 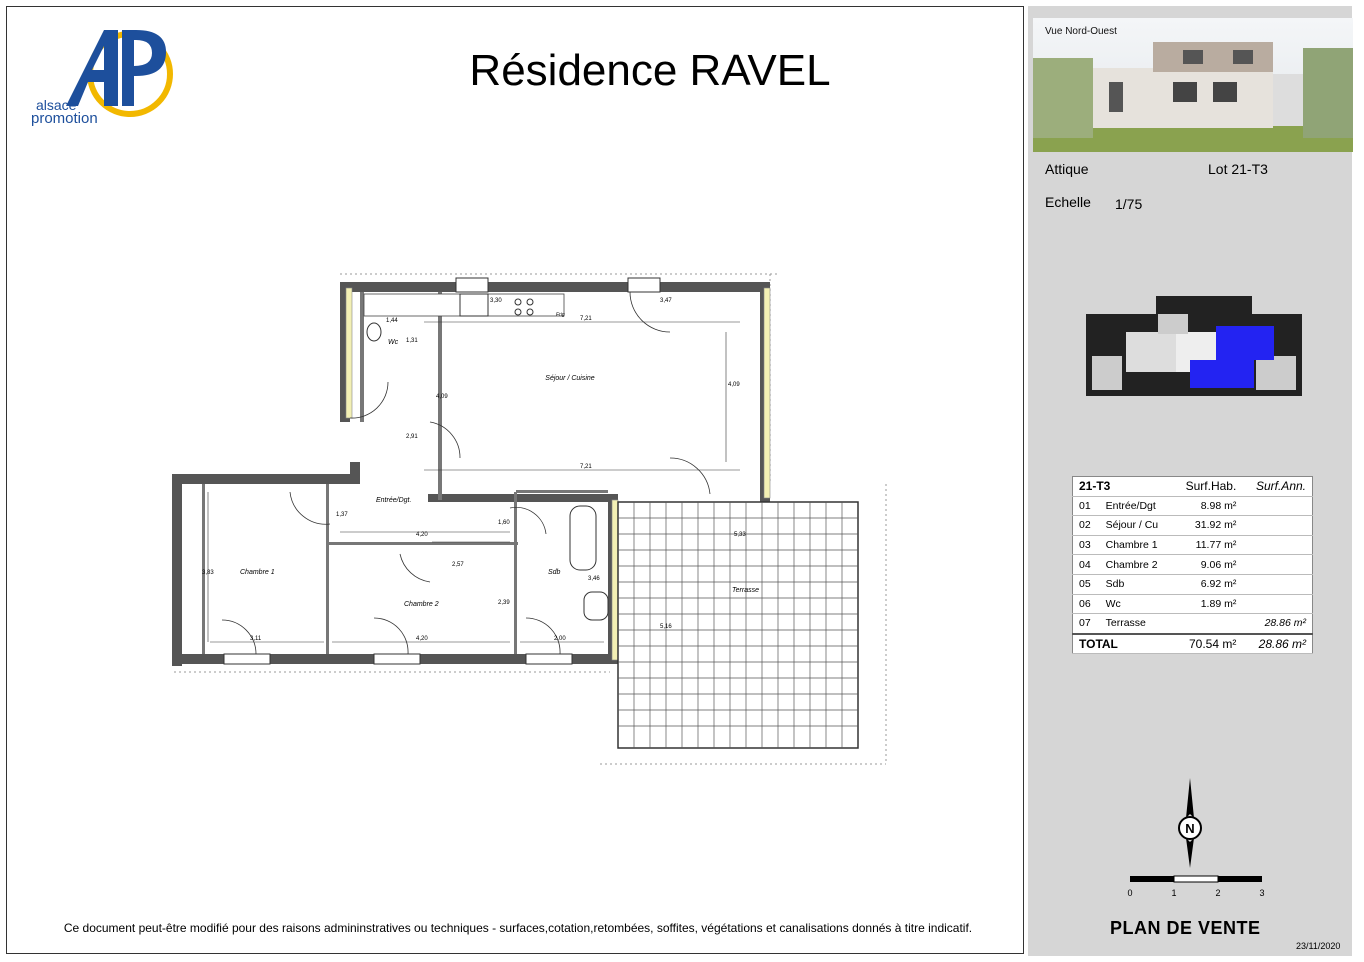 What do you see at coordinates (1129, 204) in the screenshot?
I see `scale-value: 1/75` at bounding box center [1129, 204].